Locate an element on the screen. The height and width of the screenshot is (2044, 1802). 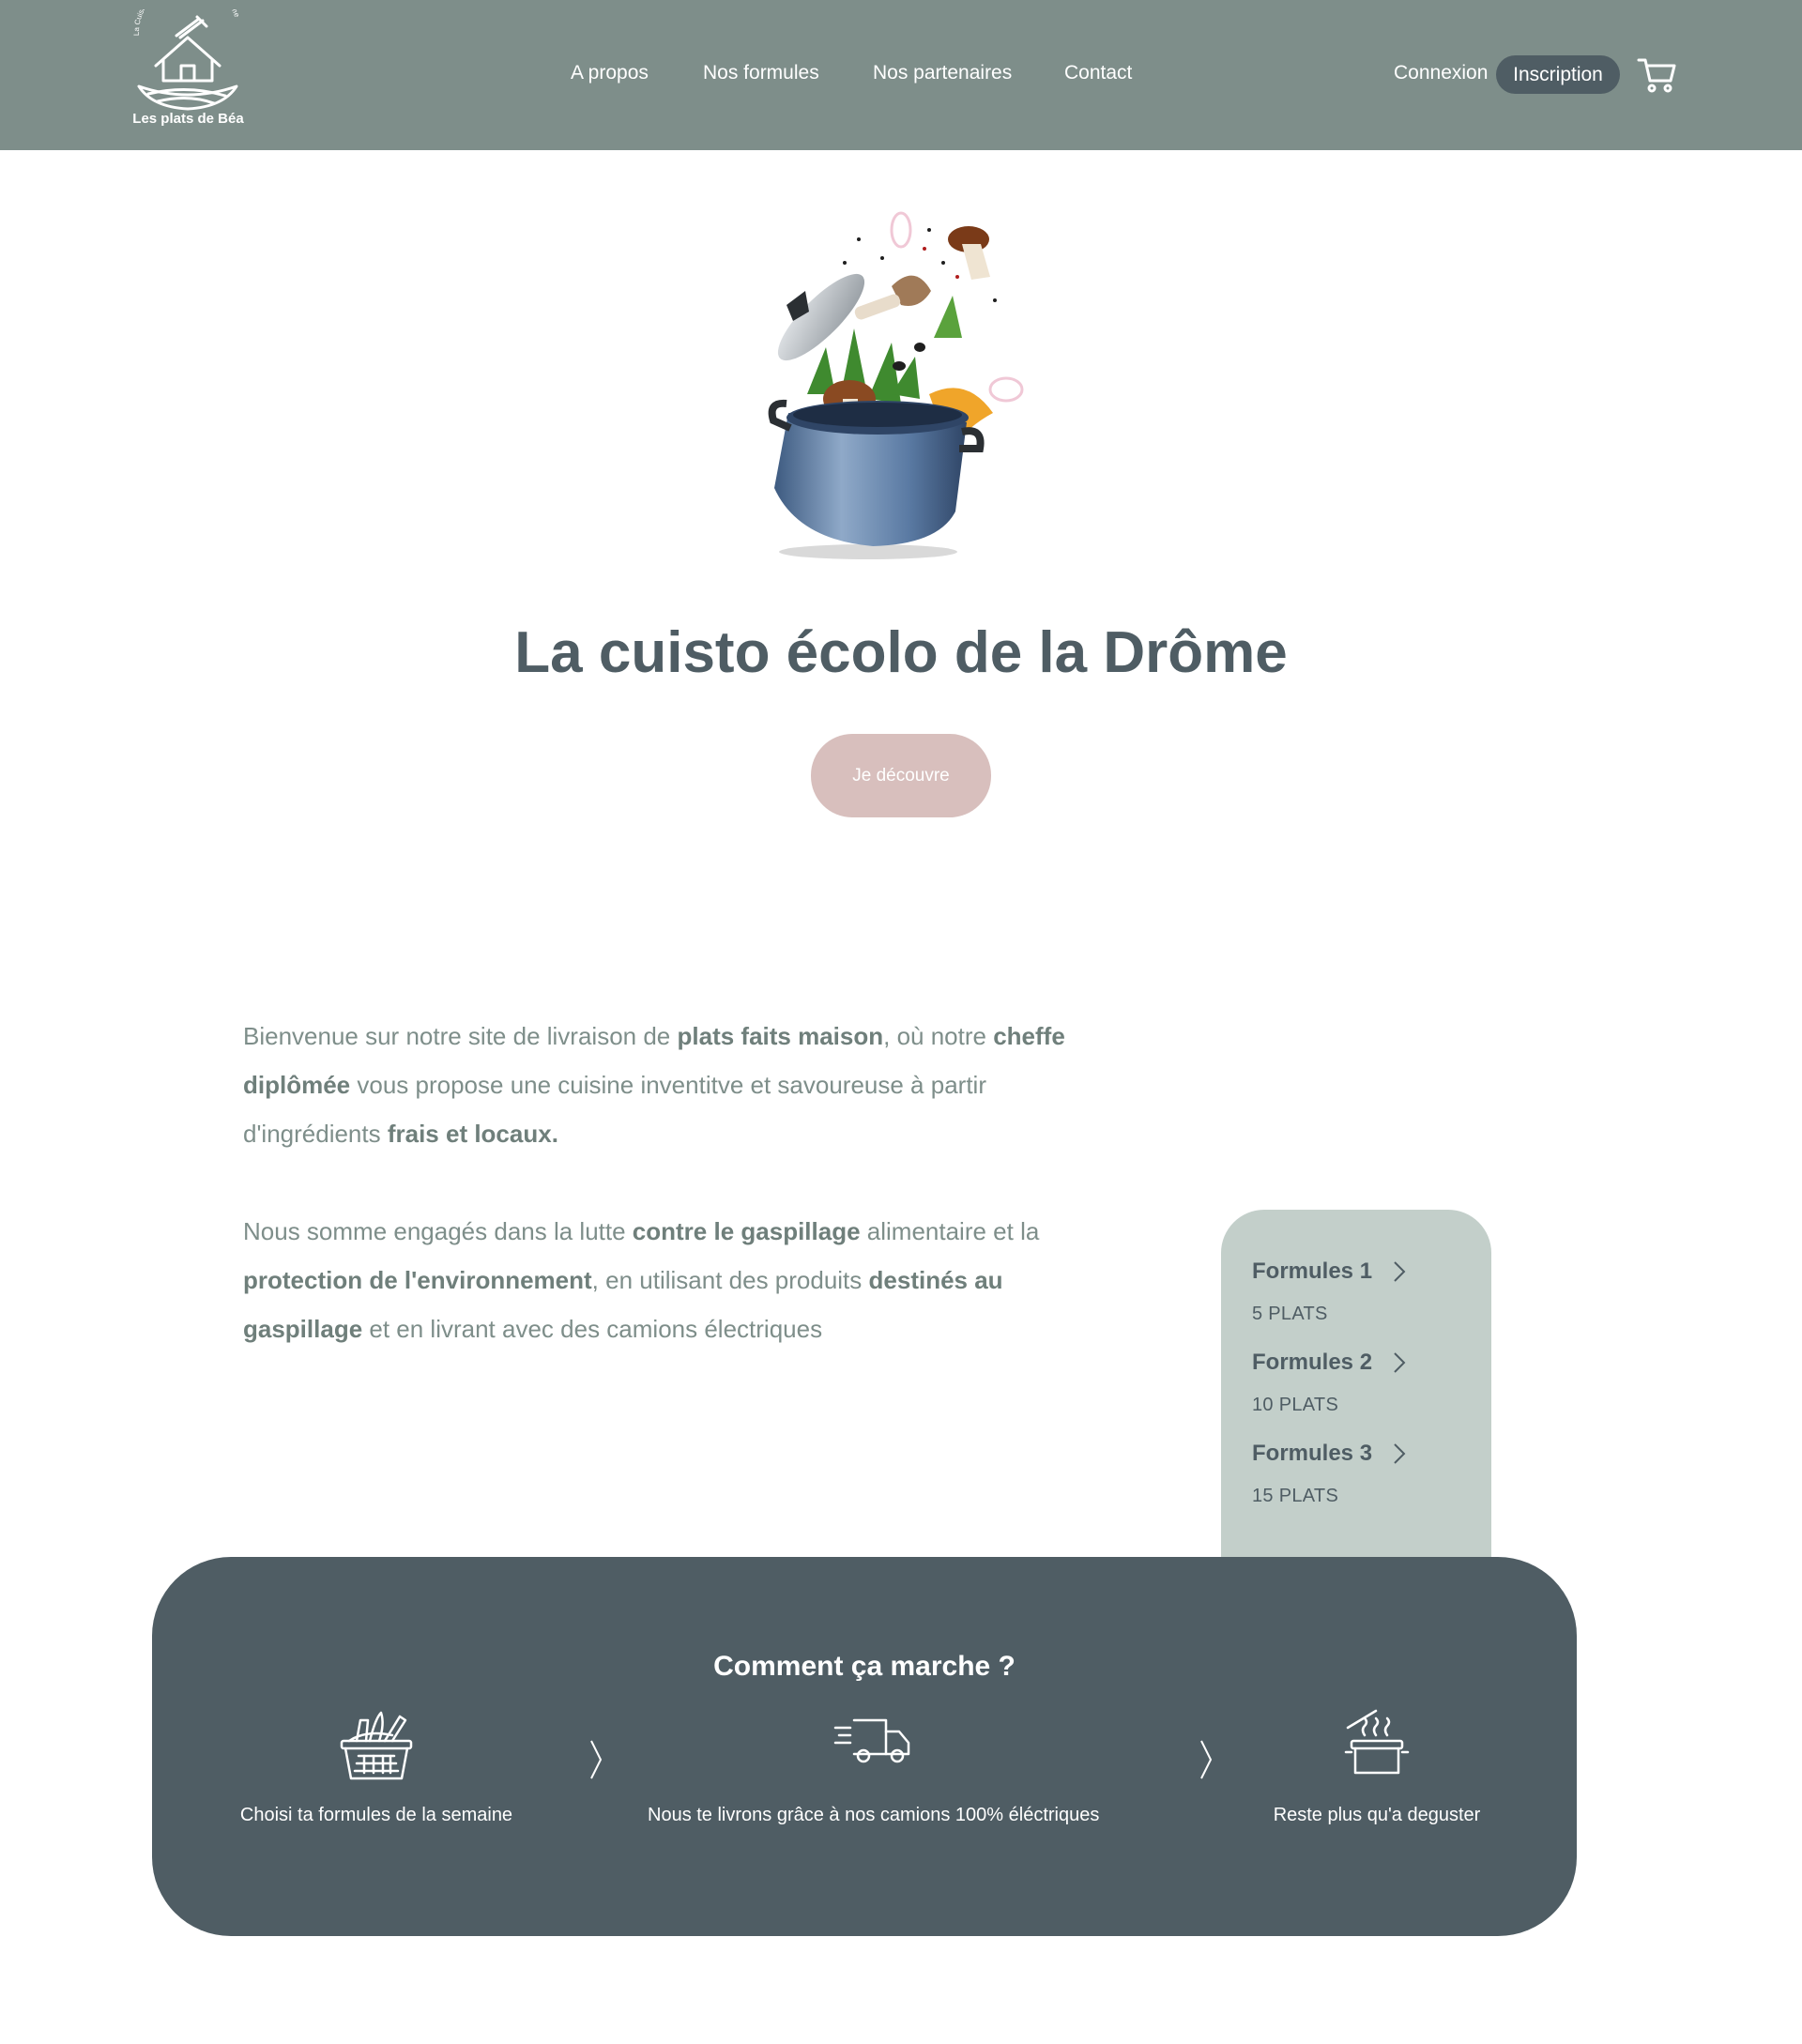
intro-text-segment: Bienvenue sur notre site de livraison de is located at coordinates (461, 1036).